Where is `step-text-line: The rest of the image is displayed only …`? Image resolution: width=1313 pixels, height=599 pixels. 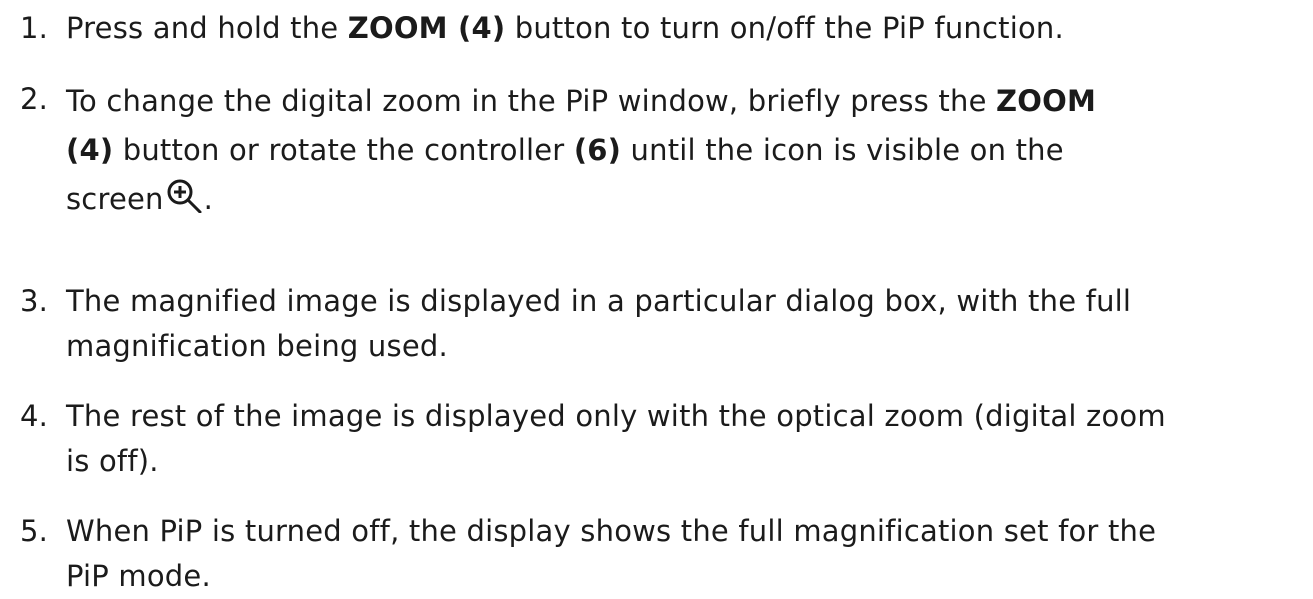 step-text-line: The rest of the image is displayed only … is located at coordinates (616, 416).